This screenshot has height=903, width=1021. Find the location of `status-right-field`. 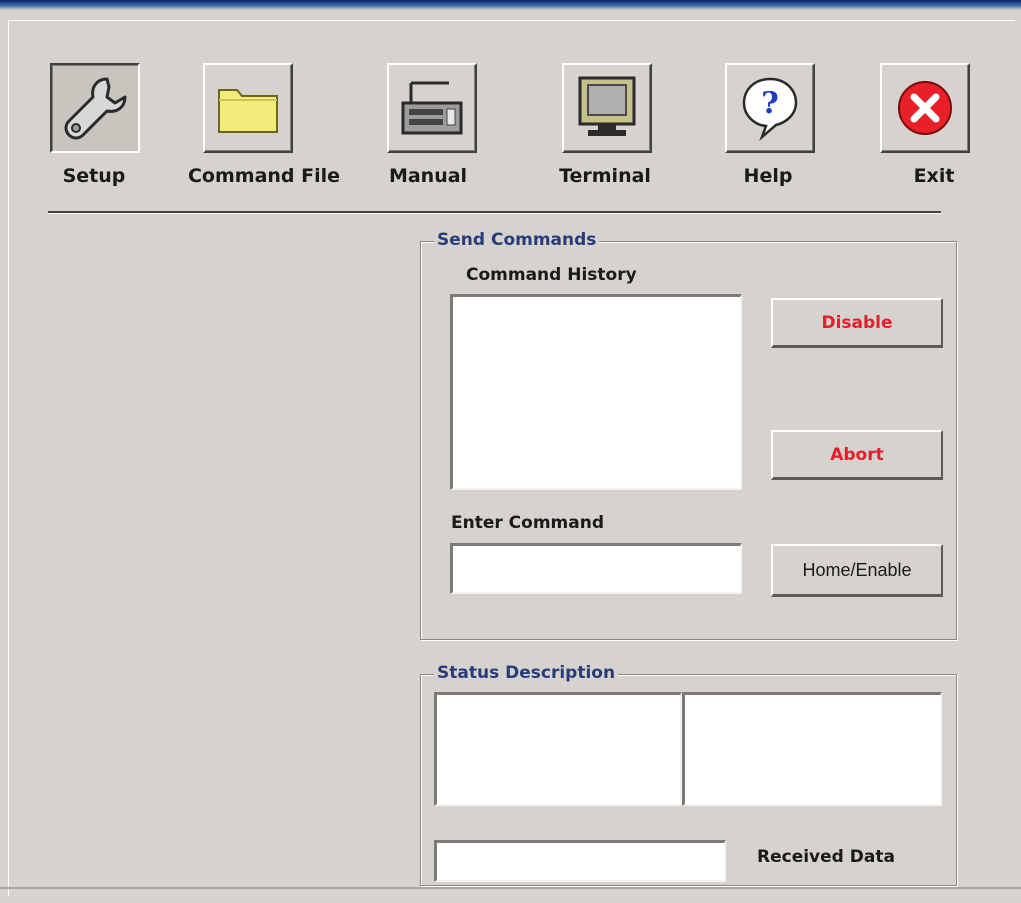

status-right-field is located at coordinates (812, 749).